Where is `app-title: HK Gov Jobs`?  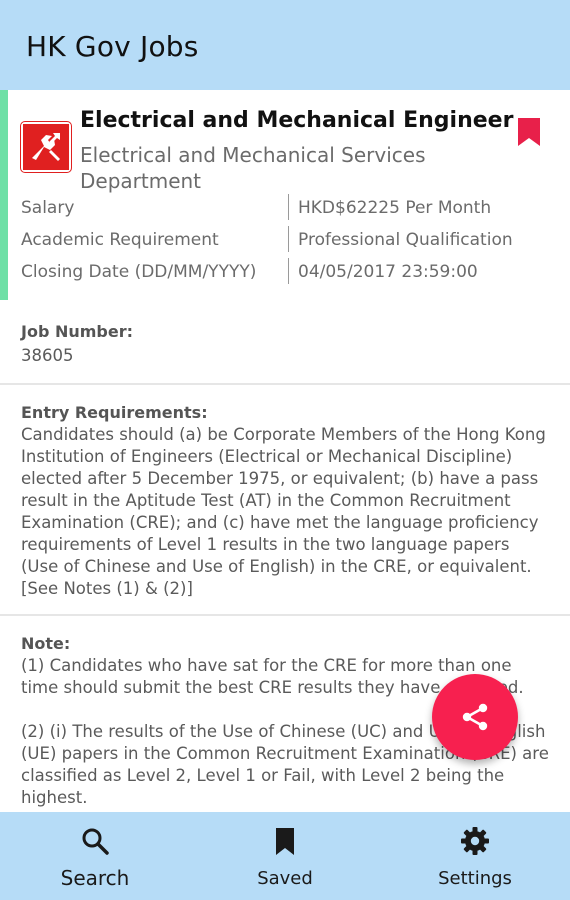
app-title: HK Gov Jobs is located at coordinates (112, 46).